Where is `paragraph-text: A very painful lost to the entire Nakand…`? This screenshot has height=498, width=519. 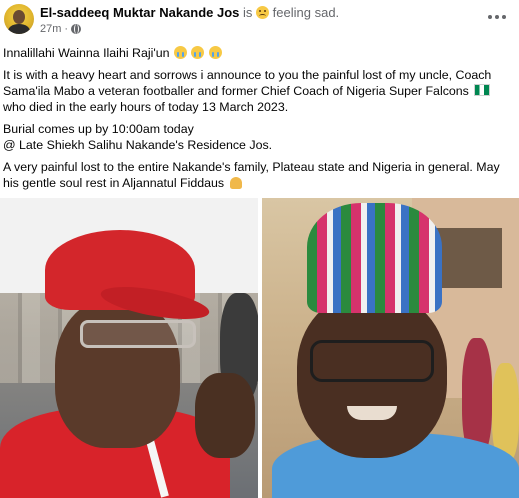 paragraph-text: A very painful lost to the entire Nakand… is located at coordinates (251, 175).